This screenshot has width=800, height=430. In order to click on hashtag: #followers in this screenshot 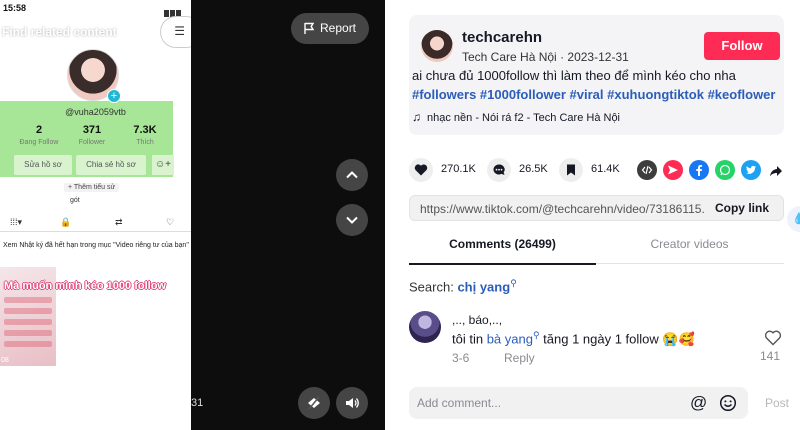, I will do `click(444, 94)`.